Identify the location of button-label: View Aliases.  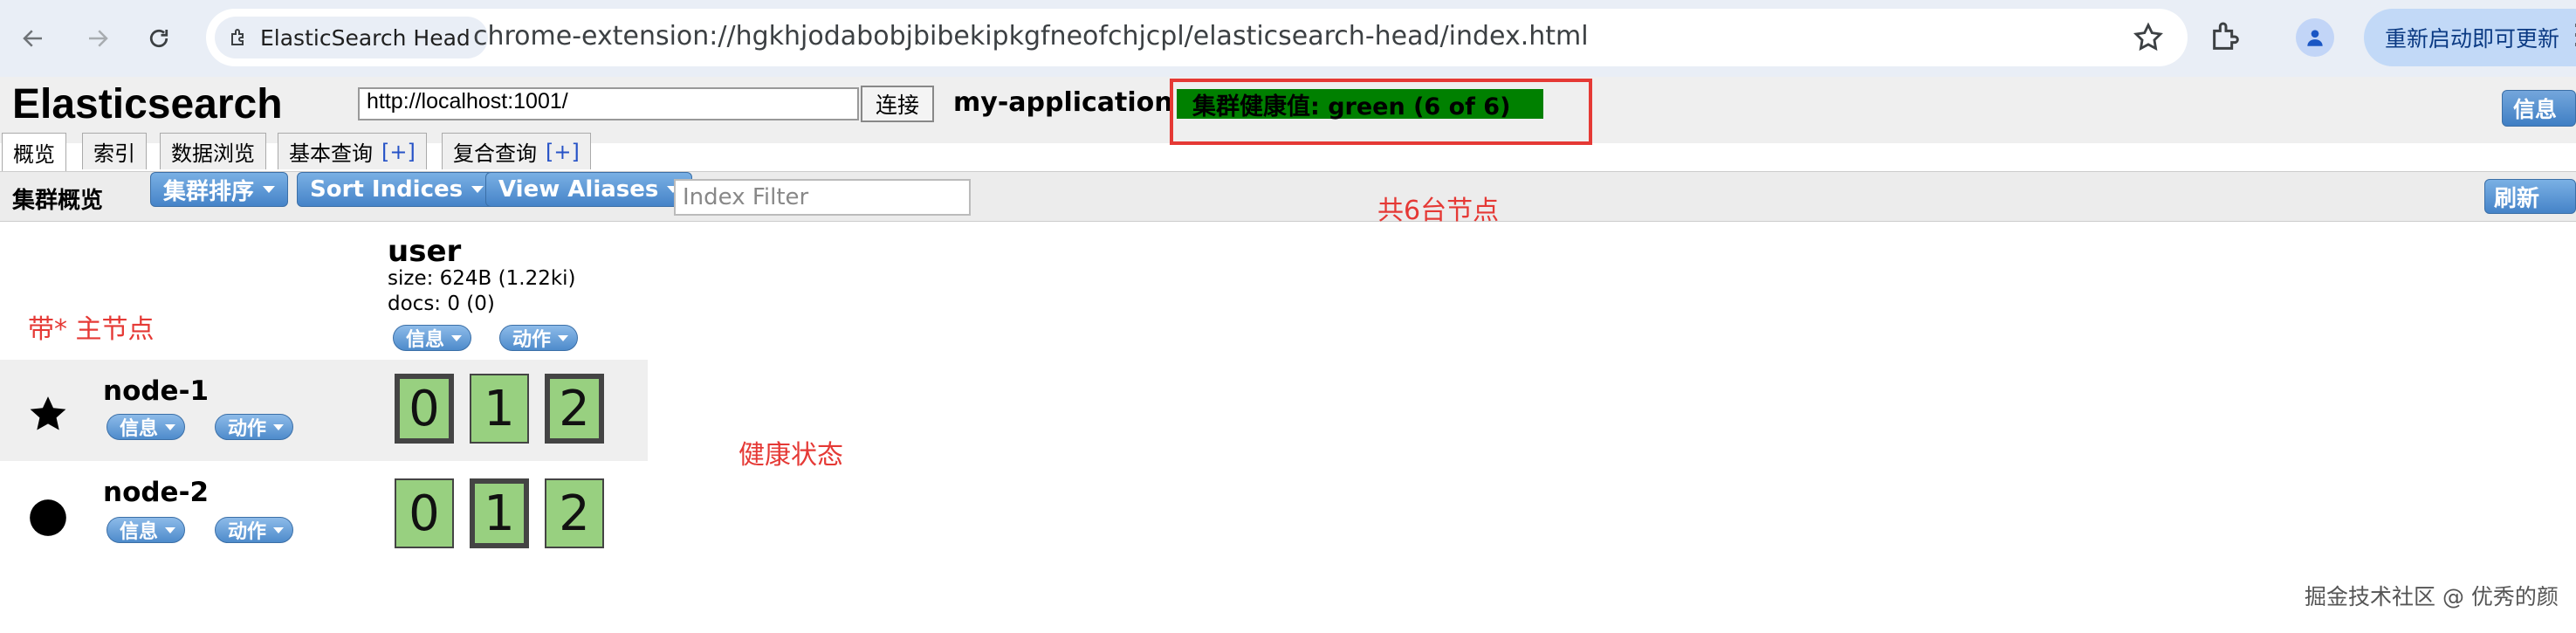
(578, 189).